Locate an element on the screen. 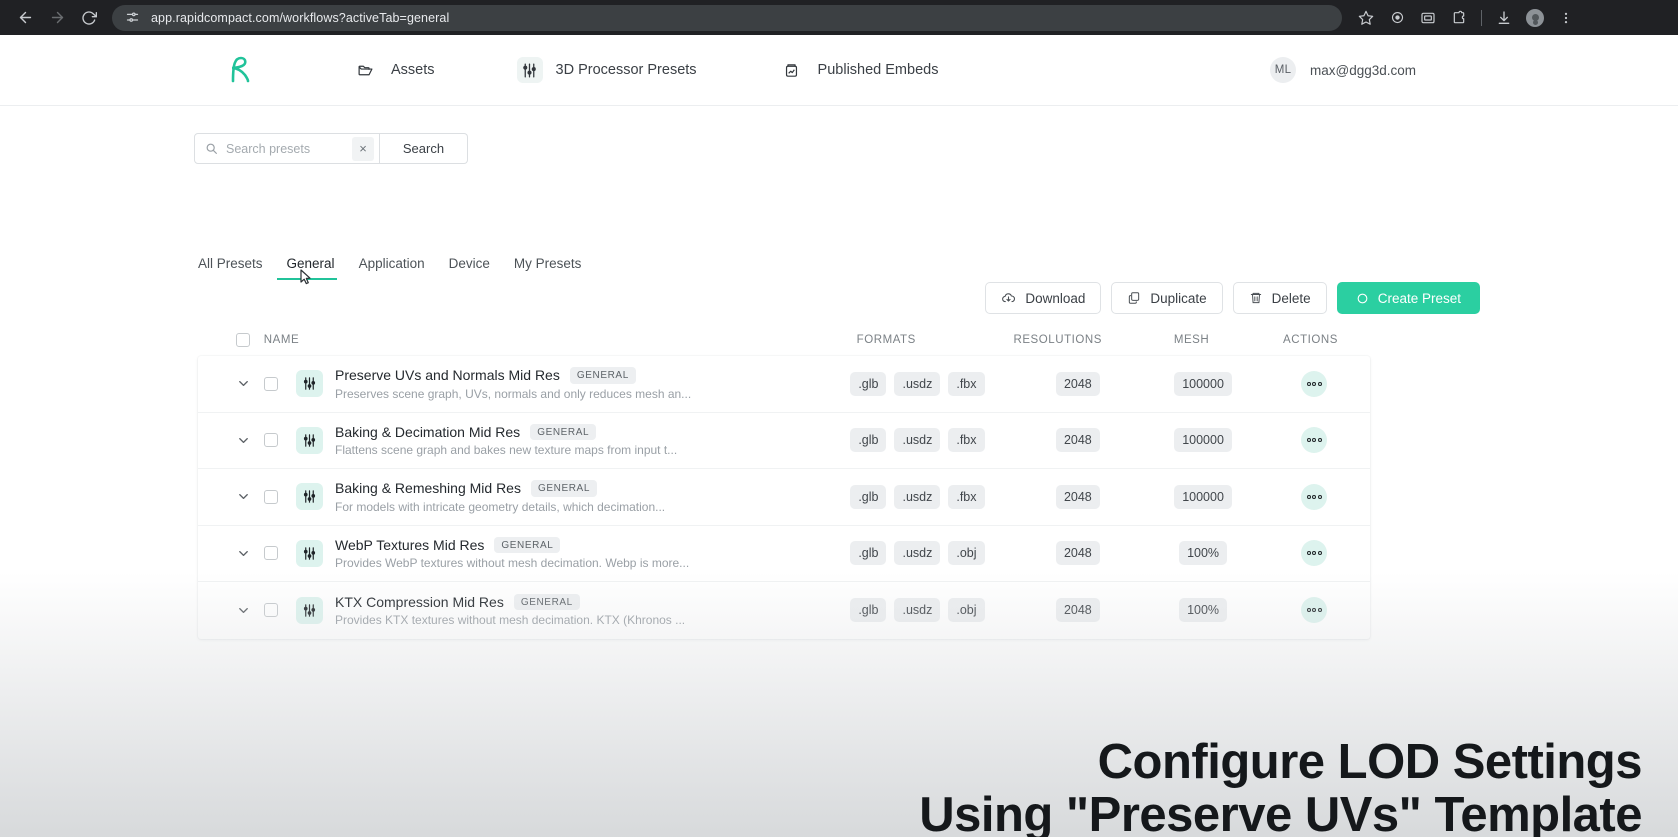 The height and width of the screenshot is (837, 1678). resolution-pill: 2048 is located at coordinates (1077, 496).